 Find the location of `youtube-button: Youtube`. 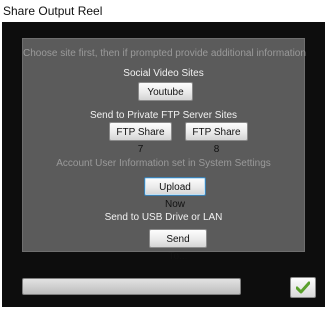

youtube-button: Youtube is located at coordinates (165, 91).